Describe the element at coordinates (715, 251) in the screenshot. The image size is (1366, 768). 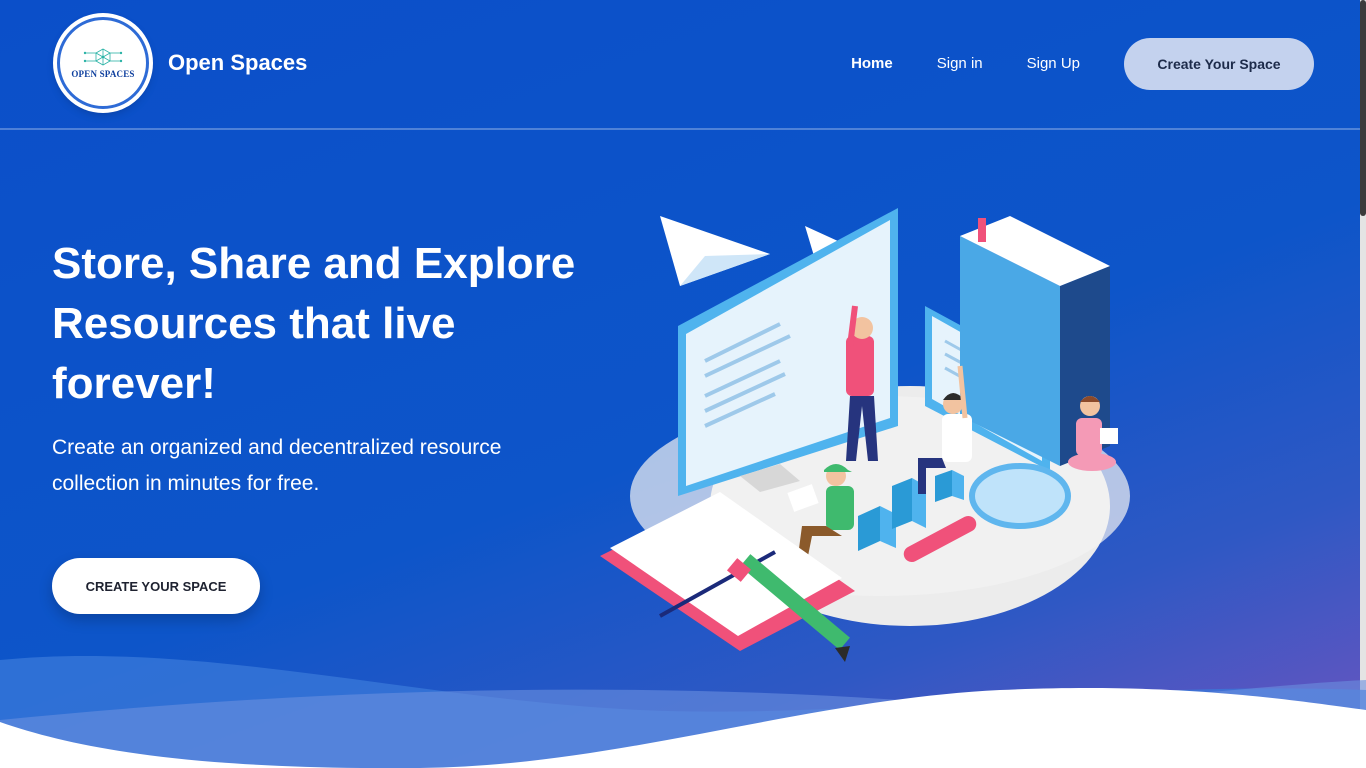
I see `paper-plane-icon` at that location.